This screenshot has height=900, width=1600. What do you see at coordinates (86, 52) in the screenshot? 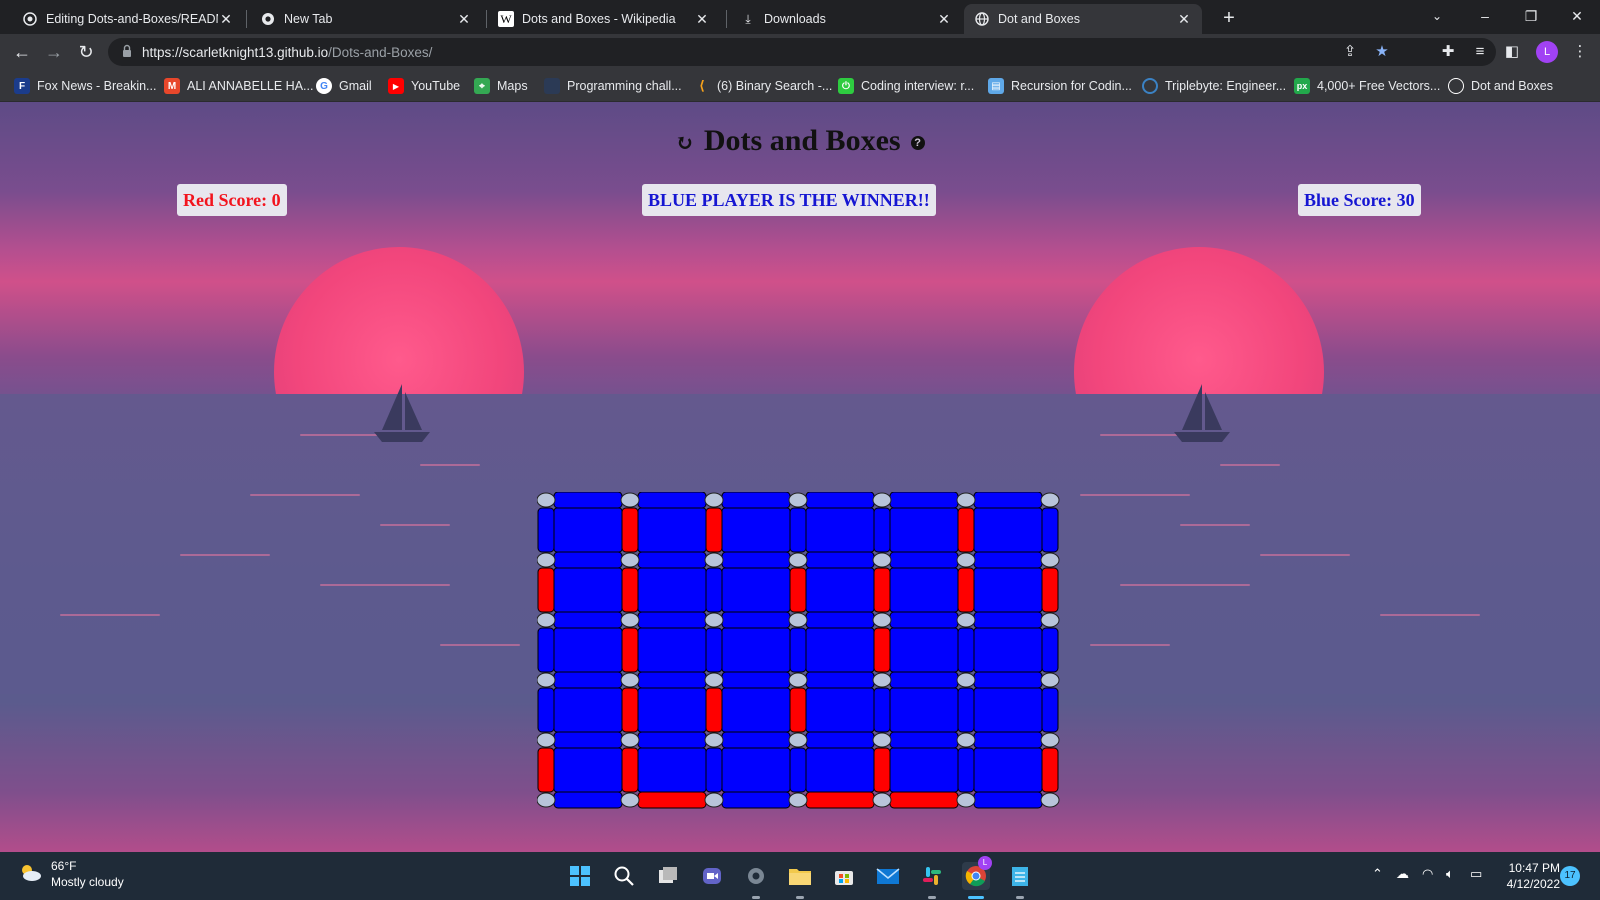
I see `reload-button: ↻` at bounding box center [86, 52].